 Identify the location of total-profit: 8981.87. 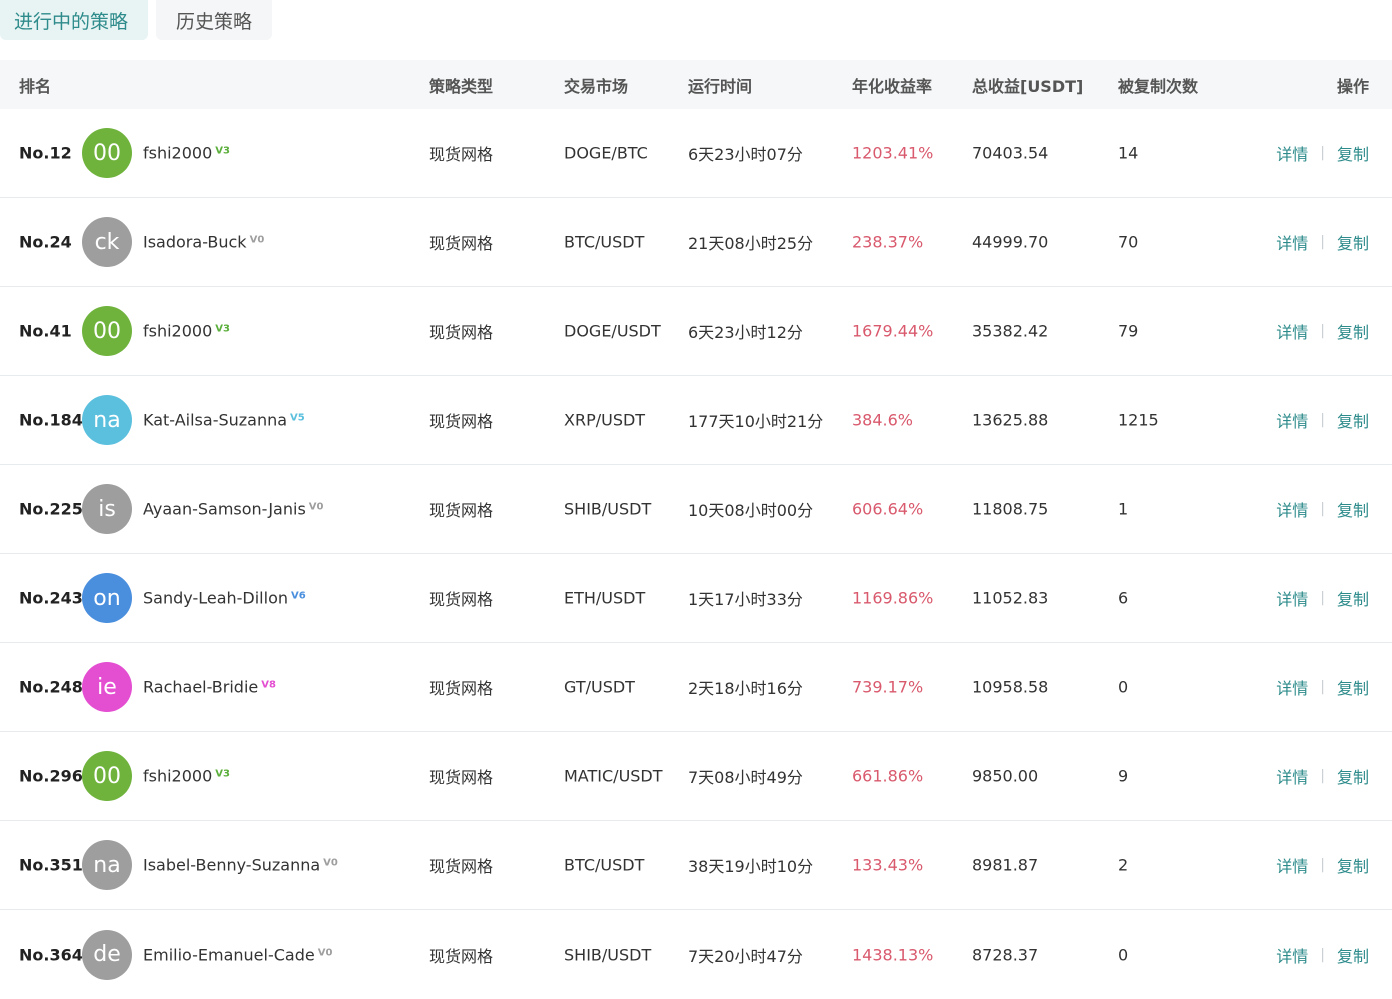
(1005, 865).